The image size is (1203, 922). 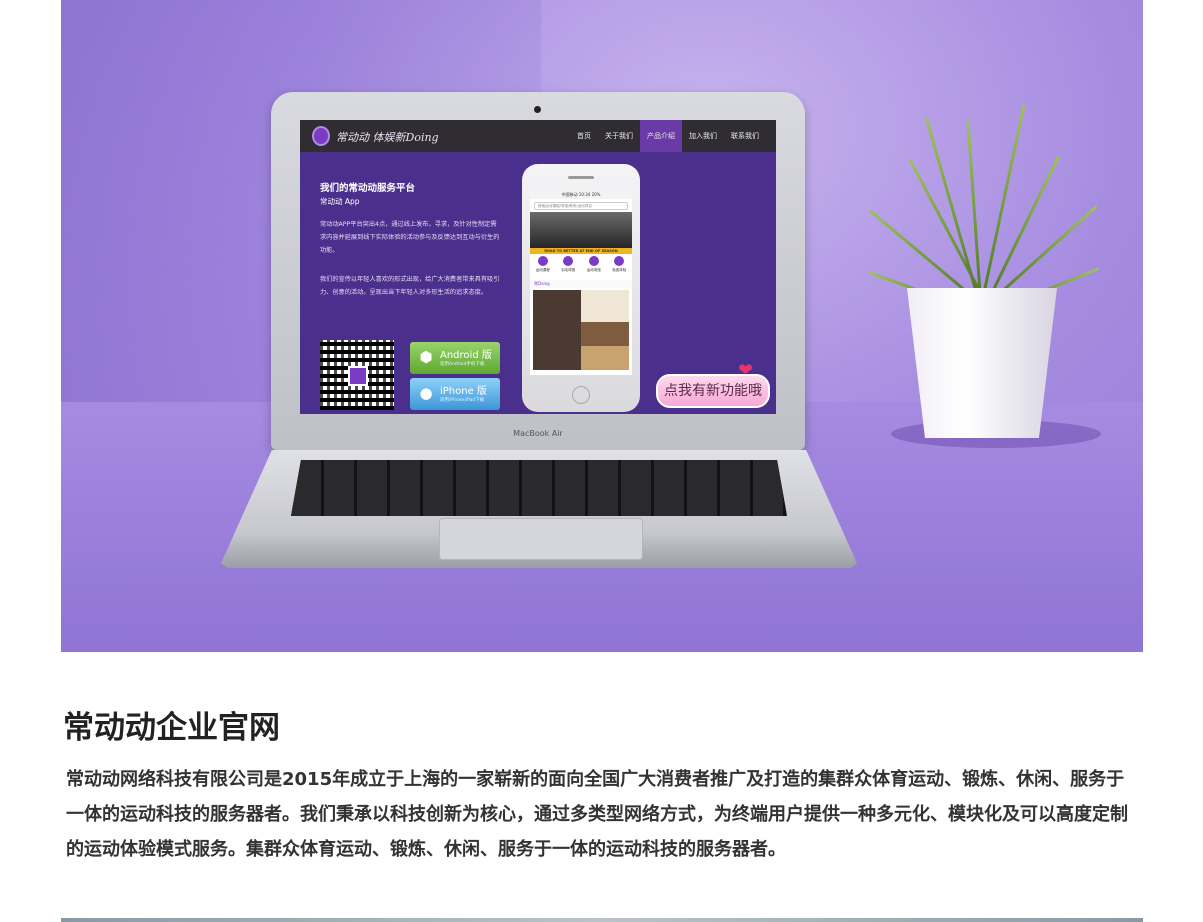 I want to click on company-title: 常动动企业官网, so click(x=171, y=728).